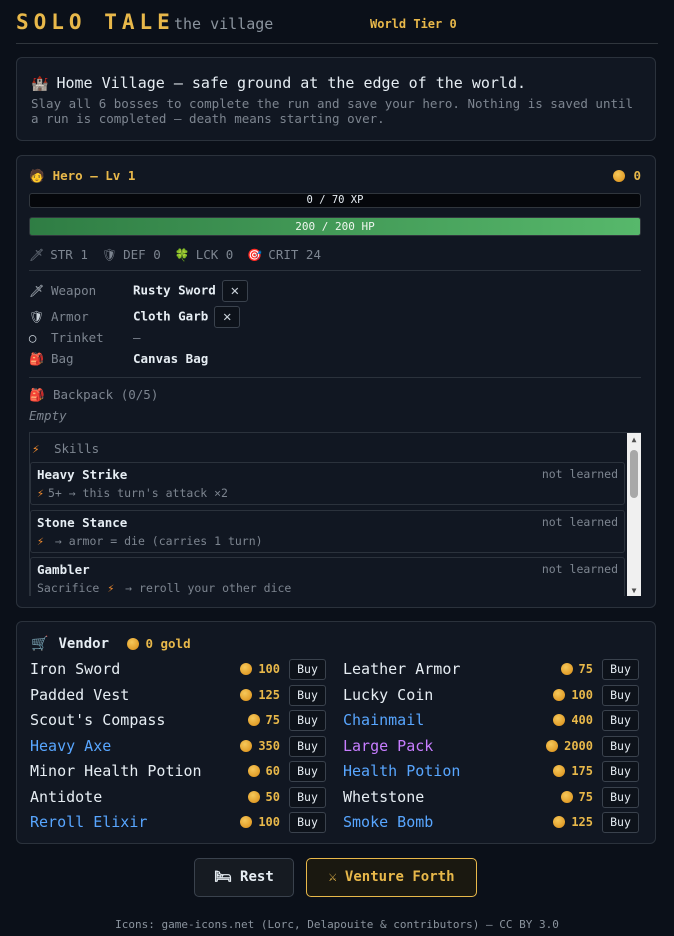 Image resolution: width=674 pixels, height=936 pixels. I want to click on vendor-item: Padded Vest 125 Buy, so click(178, 695).